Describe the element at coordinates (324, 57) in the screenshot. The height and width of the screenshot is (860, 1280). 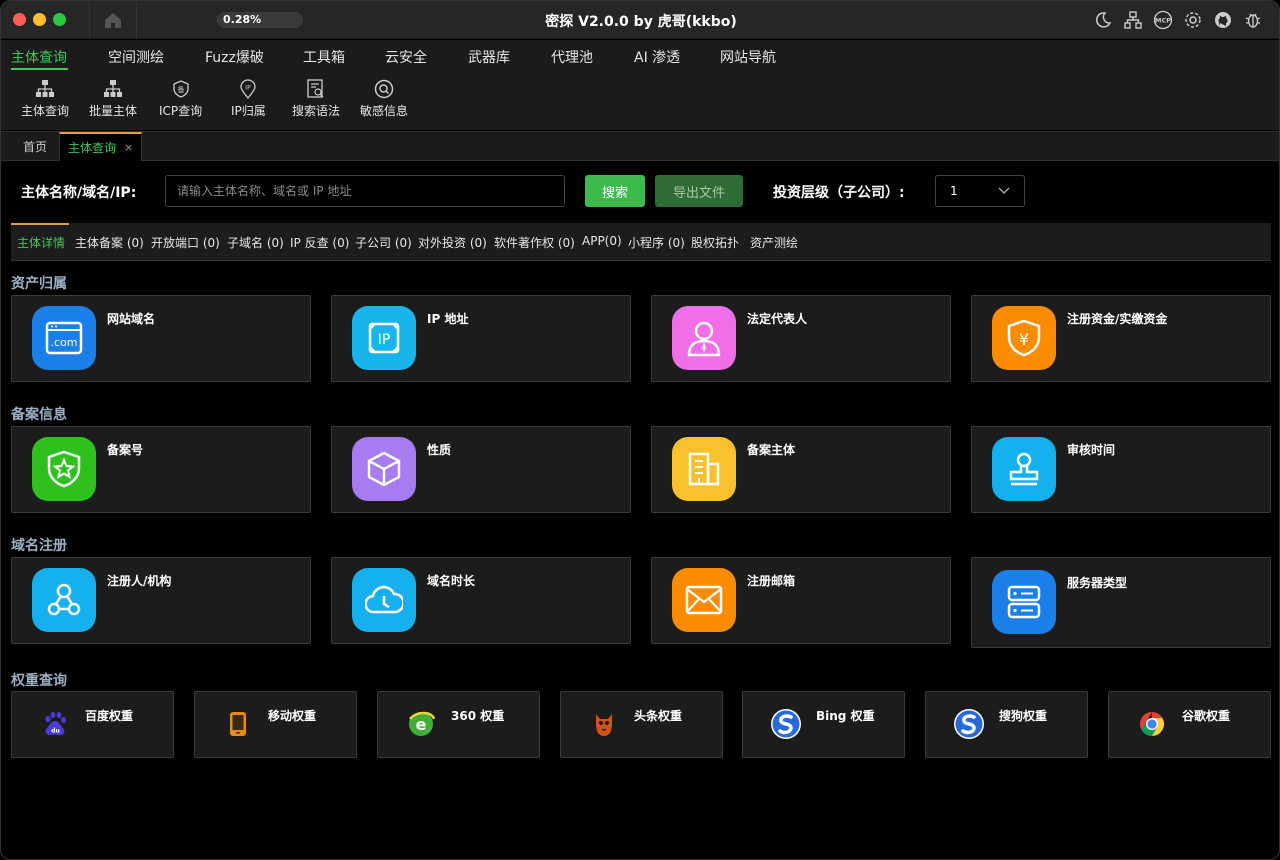
I see `menu-item-toolbox: 工具箱` at that location.